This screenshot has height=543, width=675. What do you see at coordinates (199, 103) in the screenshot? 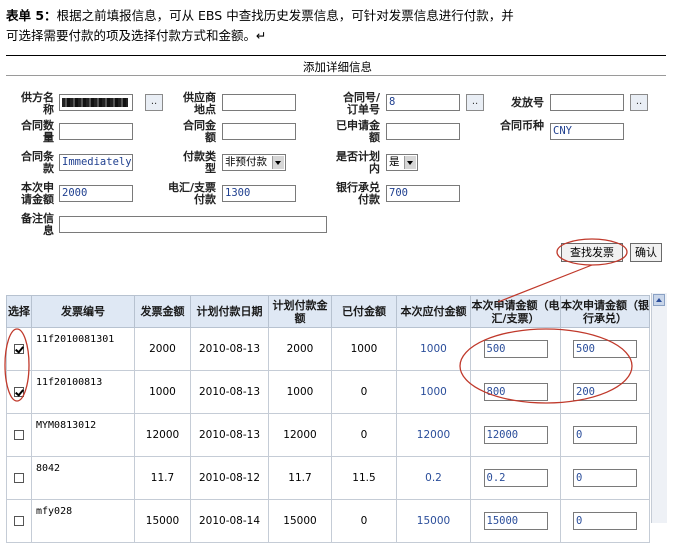
I see `supply-location-label: 供应商地点` at bounding box center [199, 103].